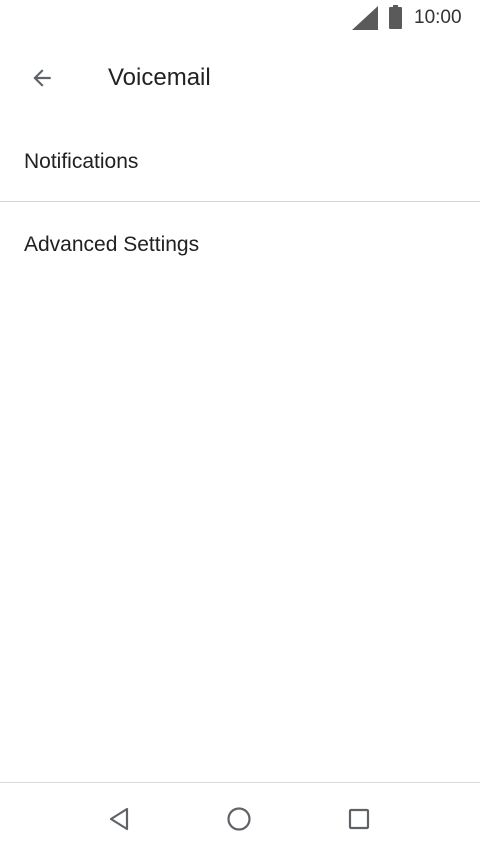 The image size is (480, 854). I want to click on nav-back-button, so click(119, 819).